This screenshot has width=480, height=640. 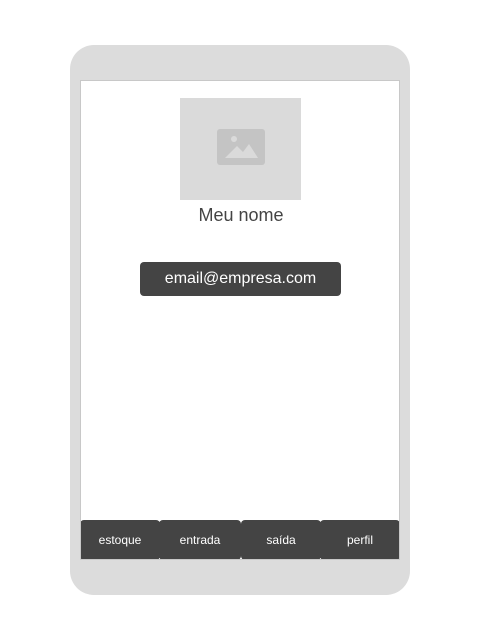 What do you see at coordinates (240, 279) in the screenshot?
I see `profile-email: email@empresa.com` at bounding box center [240, 279].